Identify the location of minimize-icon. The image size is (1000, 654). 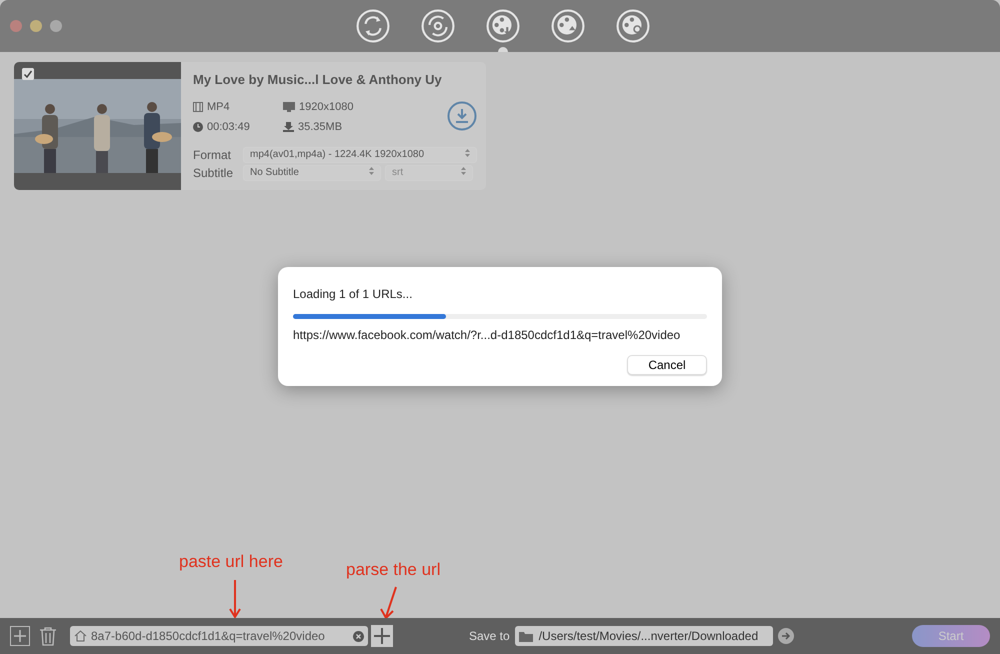
(36, 26).